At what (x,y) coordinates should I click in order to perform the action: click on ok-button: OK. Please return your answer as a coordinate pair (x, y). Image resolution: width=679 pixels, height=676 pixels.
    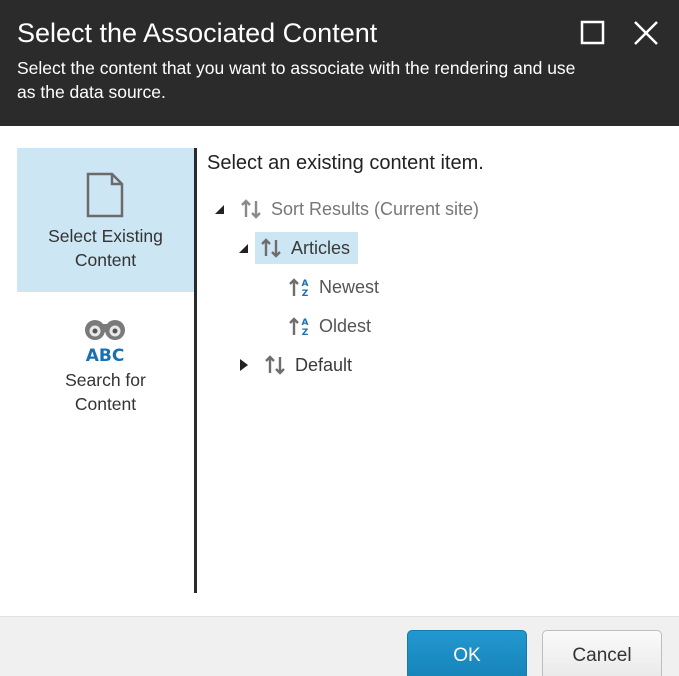
    Looking at the image, I should click on (467, 653).